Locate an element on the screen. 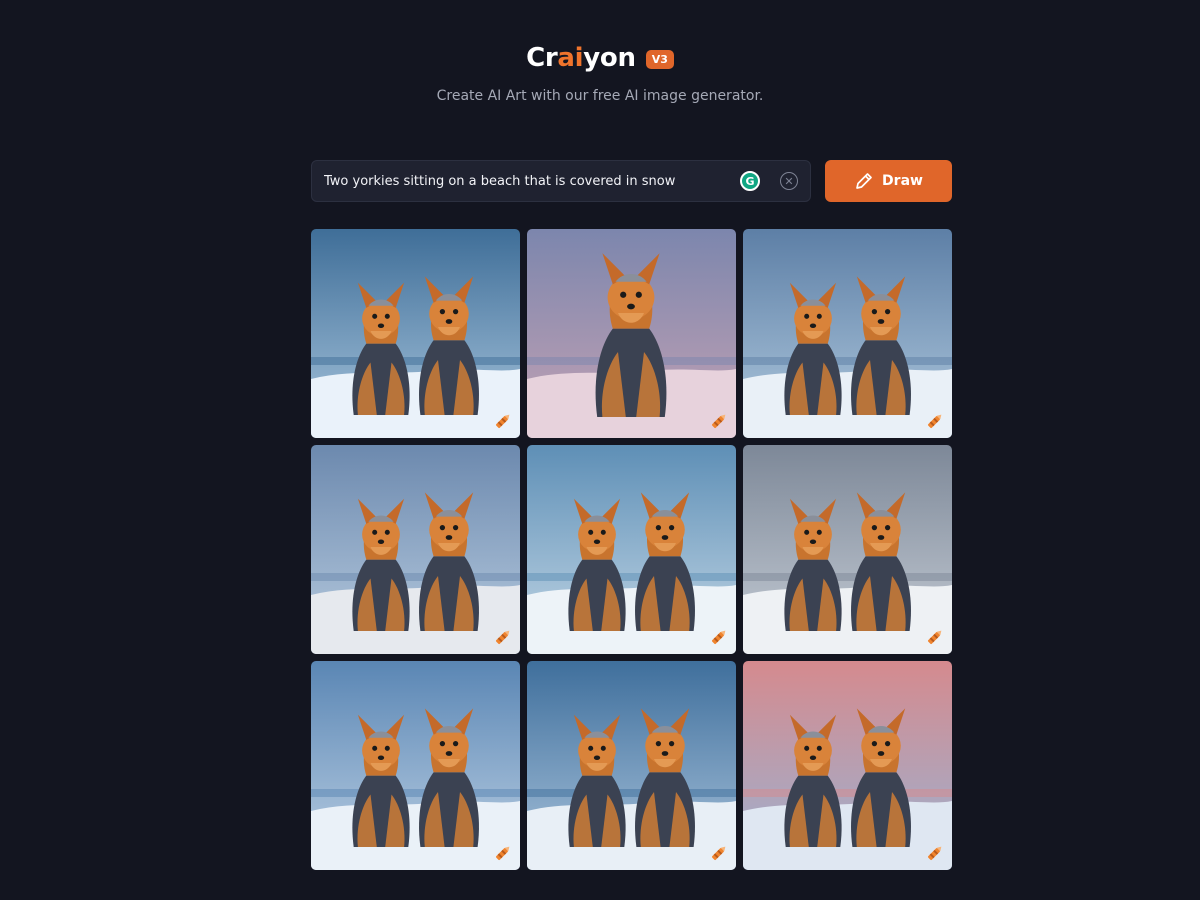 Image resolution: width=1200 pixels, height=900 pixels. craiyon-logo: Craiyon is located at coordinates (581, 58).